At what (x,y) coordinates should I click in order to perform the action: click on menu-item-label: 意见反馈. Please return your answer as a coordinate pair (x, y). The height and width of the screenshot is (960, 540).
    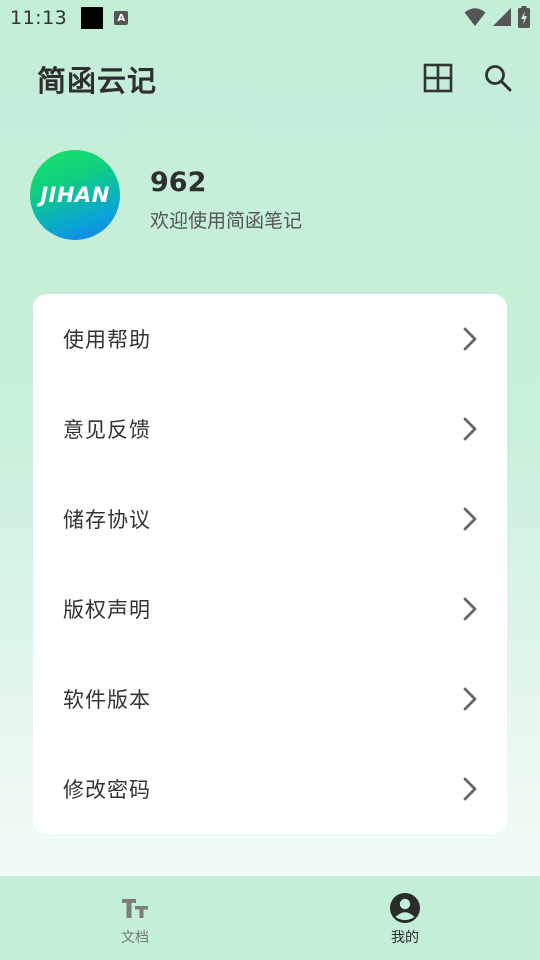
    Looking at the image, I should click on (107, 430).